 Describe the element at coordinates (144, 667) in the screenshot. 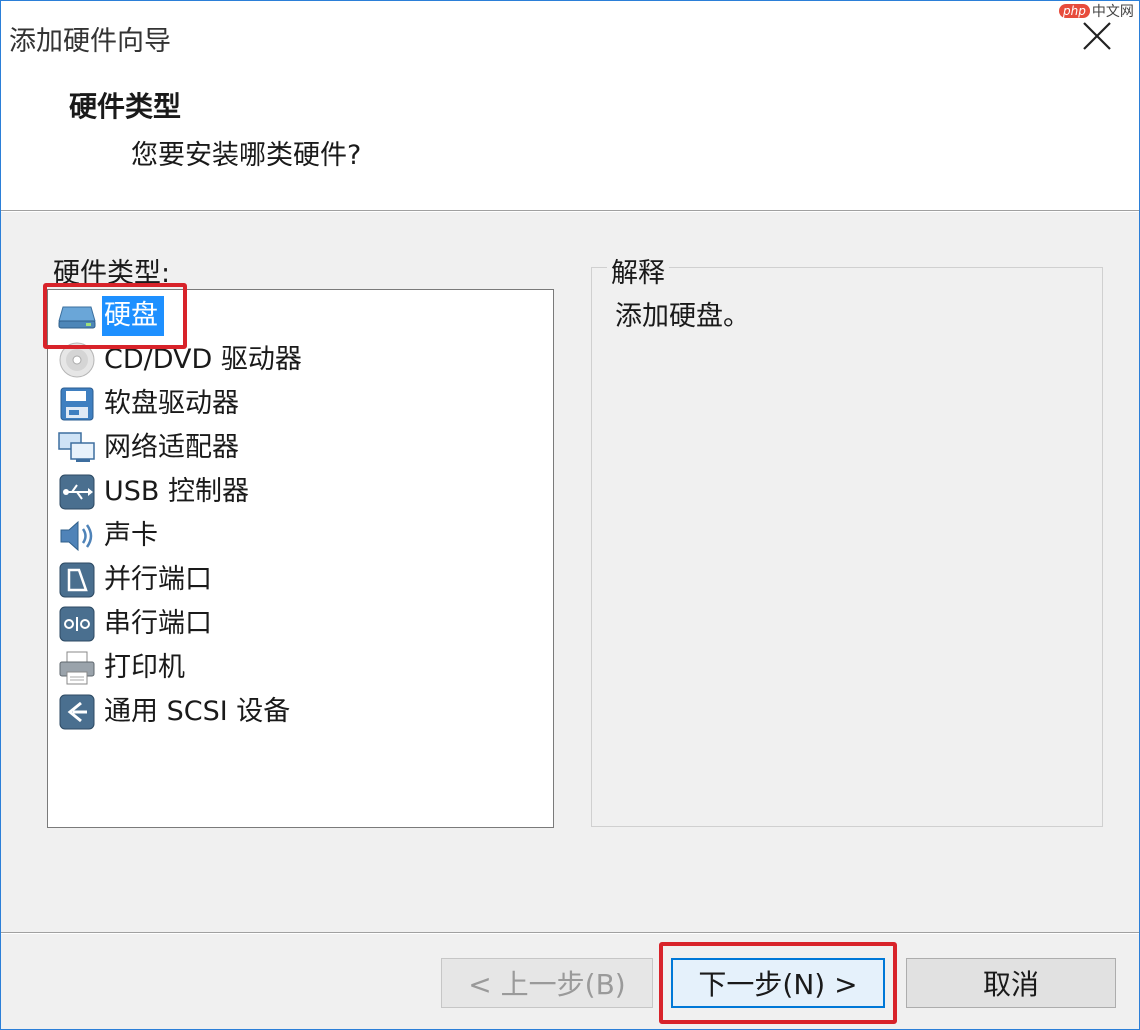

I see `list-item-label: 打印机` at that location.